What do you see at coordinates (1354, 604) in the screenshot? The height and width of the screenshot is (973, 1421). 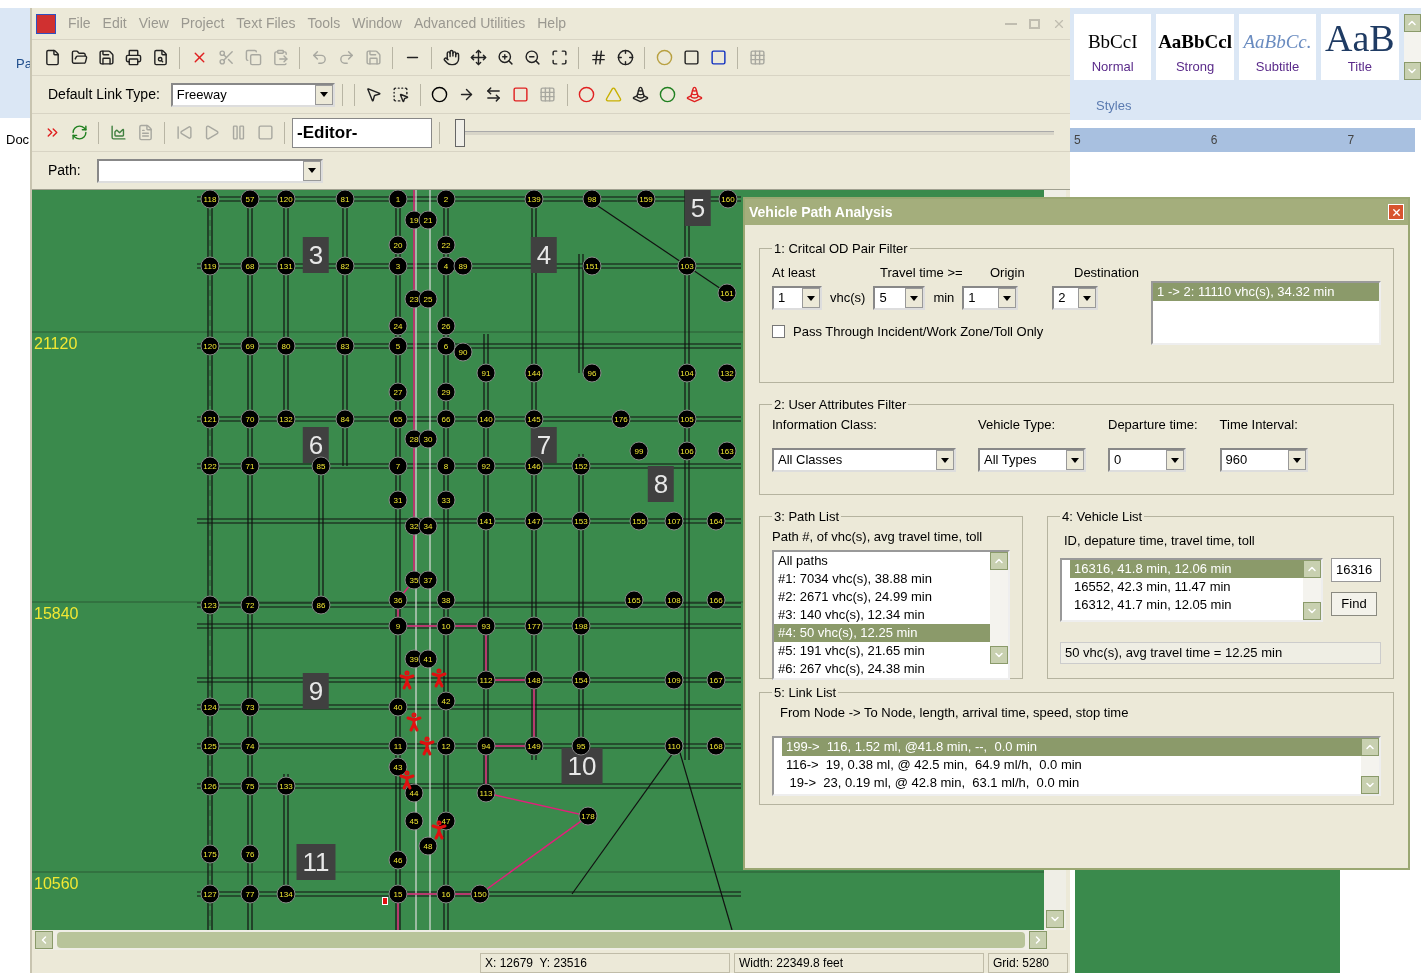 I see `find-button: Find` at bounding box center [1354, 604].